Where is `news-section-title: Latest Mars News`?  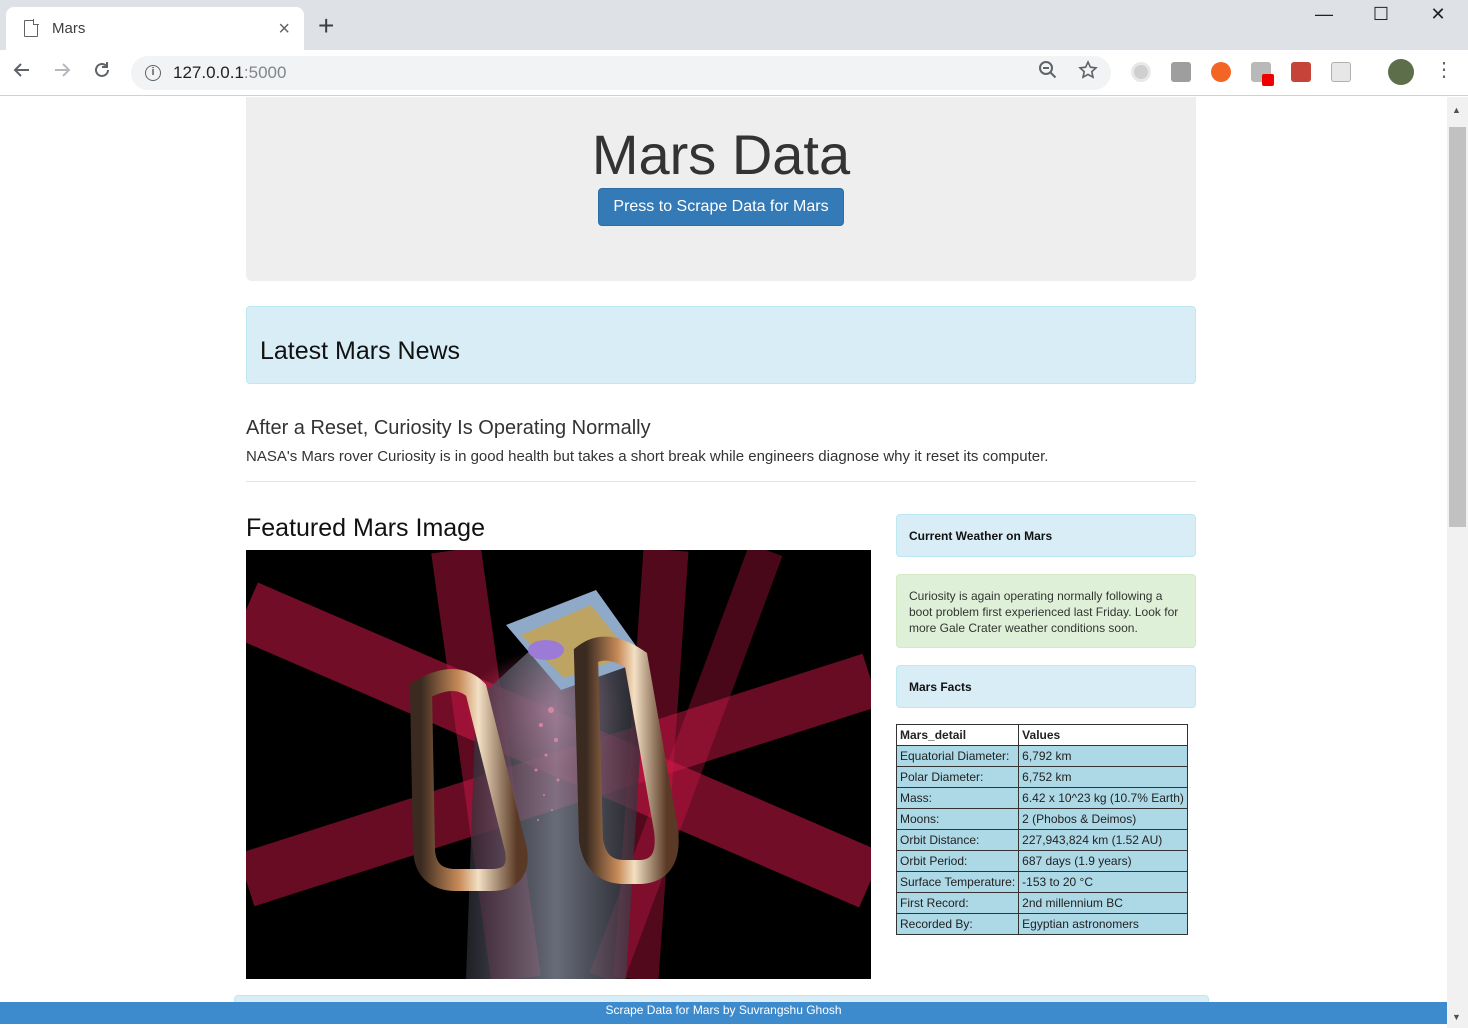
news-section-title: Latest Mars News is located at coordinates (360, 351).